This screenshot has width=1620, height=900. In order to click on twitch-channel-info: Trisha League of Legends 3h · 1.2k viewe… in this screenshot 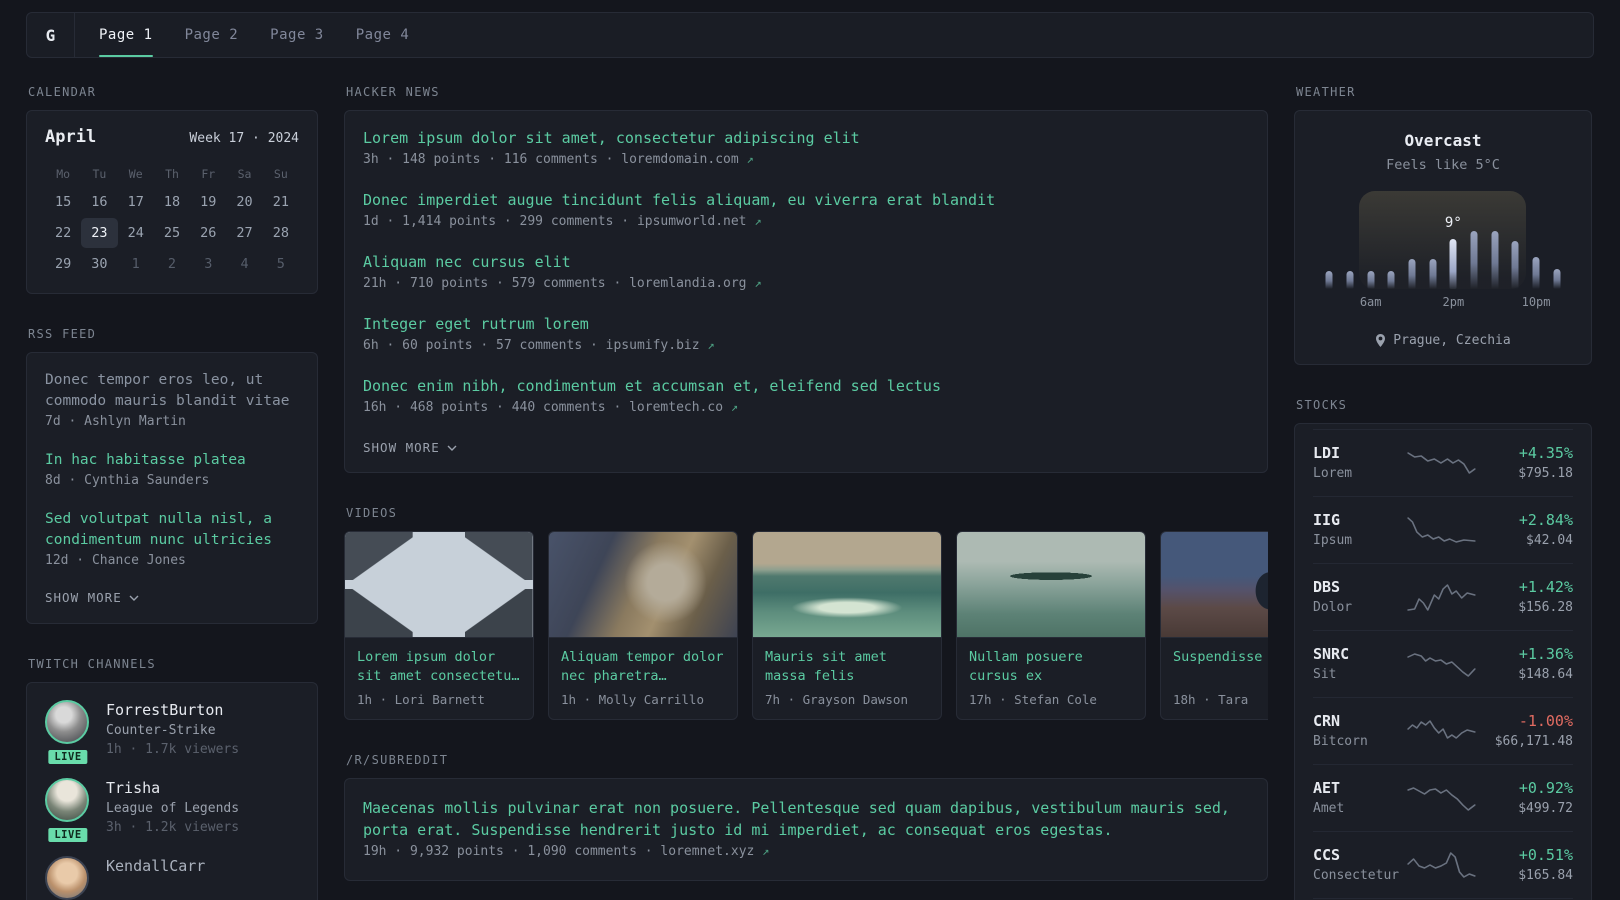, I will do `click(172, 807)`.